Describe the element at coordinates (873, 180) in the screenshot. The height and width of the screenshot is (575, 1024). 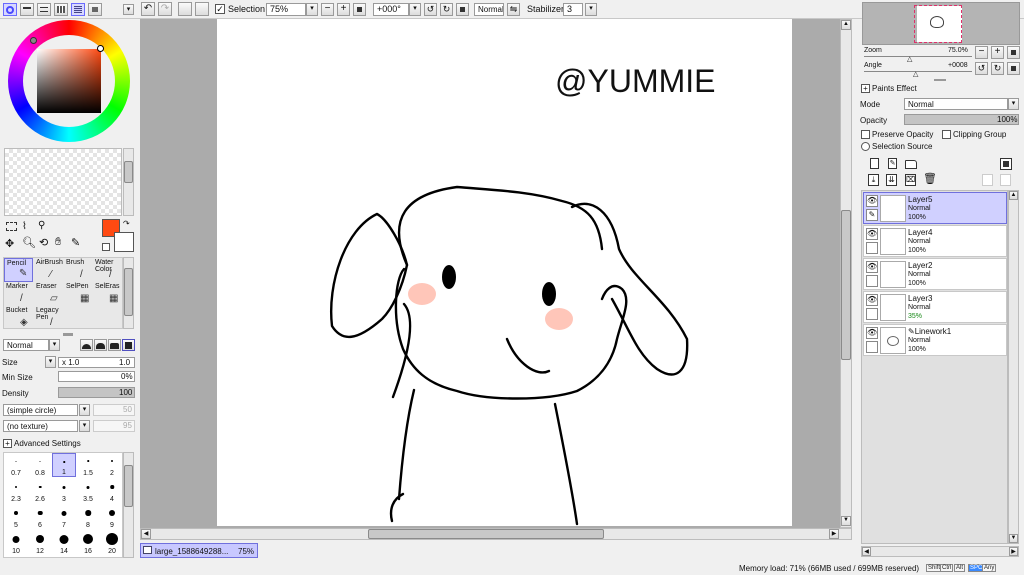
I see `transfer-down-icon: ⤓` at that location.